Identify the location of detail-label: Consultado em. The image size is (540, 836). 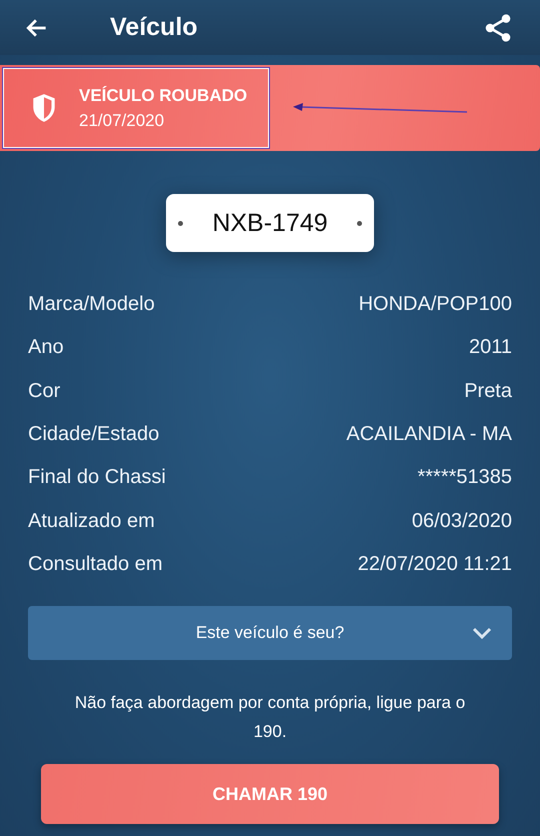
(95, 564).